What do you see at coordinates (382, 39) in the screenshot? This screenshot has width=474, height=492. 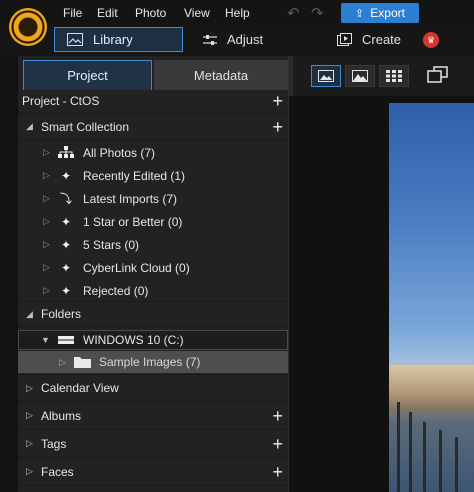 I see `create-label: Create` at bounding box center [382, 39].